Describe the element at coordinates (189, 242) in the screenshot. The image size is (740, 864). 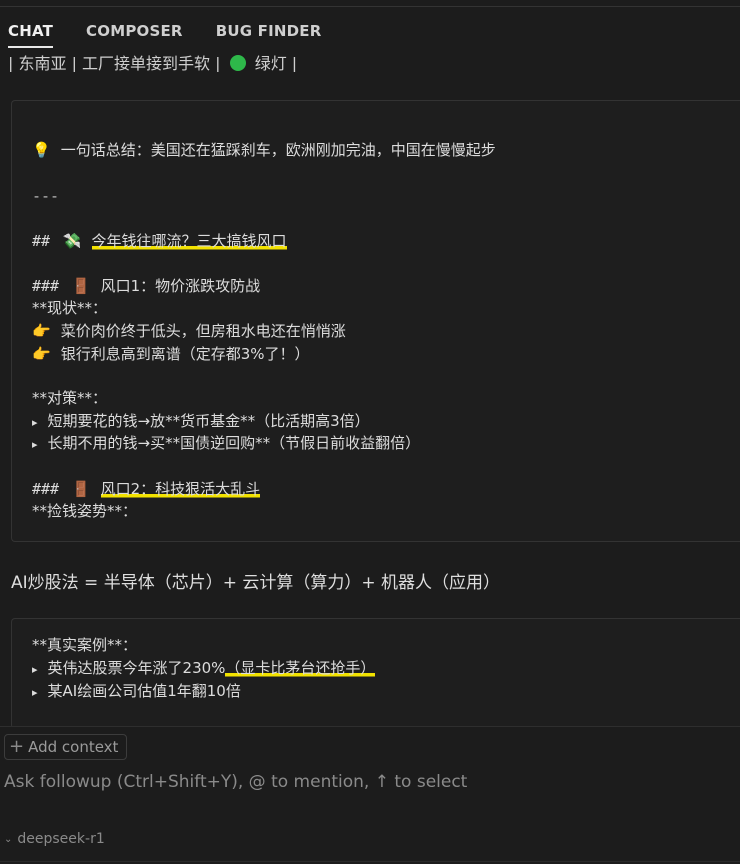
I see `h2-text: 今年钱往哪流？三大搞钱风口` at that location.